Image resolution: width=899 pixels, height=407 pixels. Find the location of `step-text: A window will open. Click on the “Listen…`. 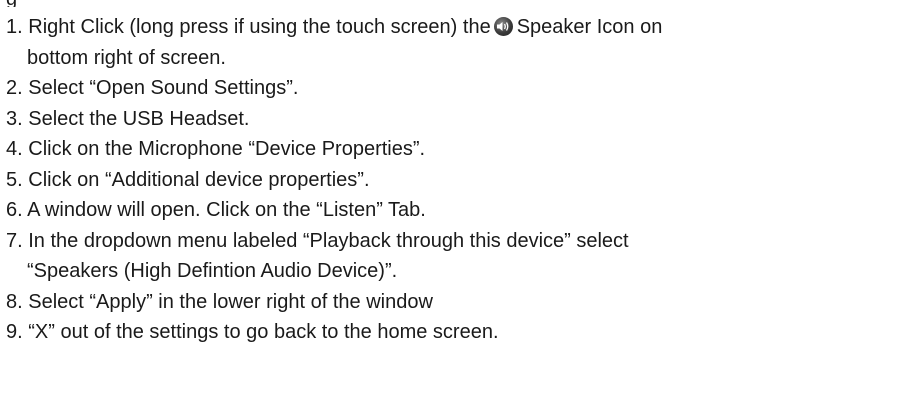

step-text: A window will open. Click on the “Listen… is located at coordinates (226, 210).